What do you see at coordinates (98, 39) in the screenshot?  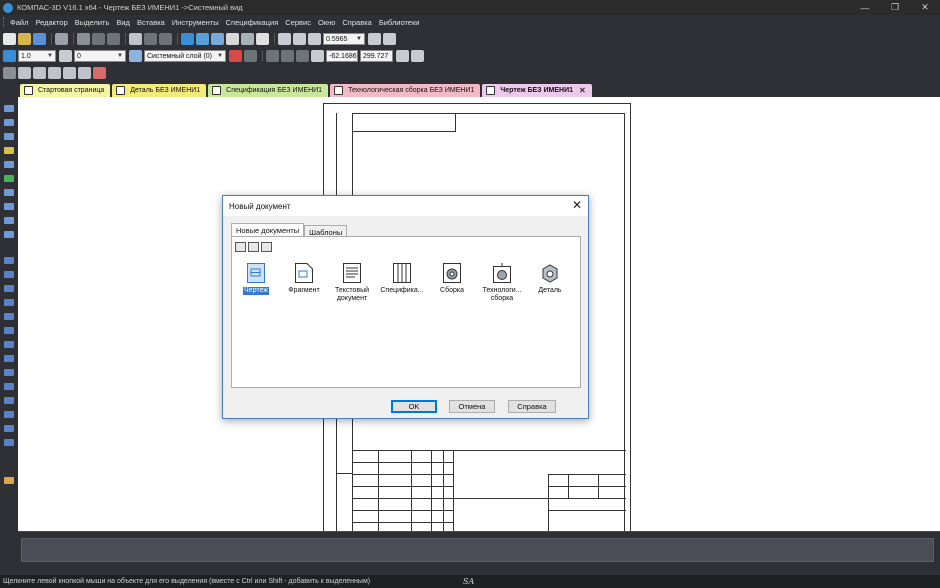 I see `copy-icon` at bounding box center [98, 39].